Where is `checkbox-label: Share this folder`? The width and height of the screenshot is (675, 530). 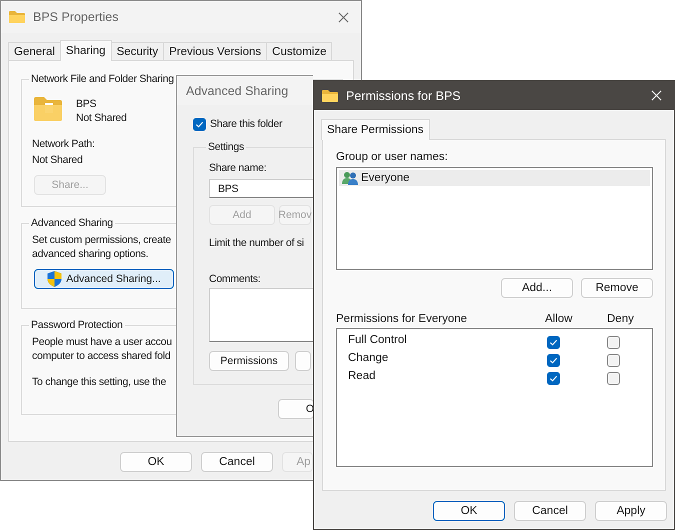
checkbox-label: Share this folder is located at coordinates (246, 124).